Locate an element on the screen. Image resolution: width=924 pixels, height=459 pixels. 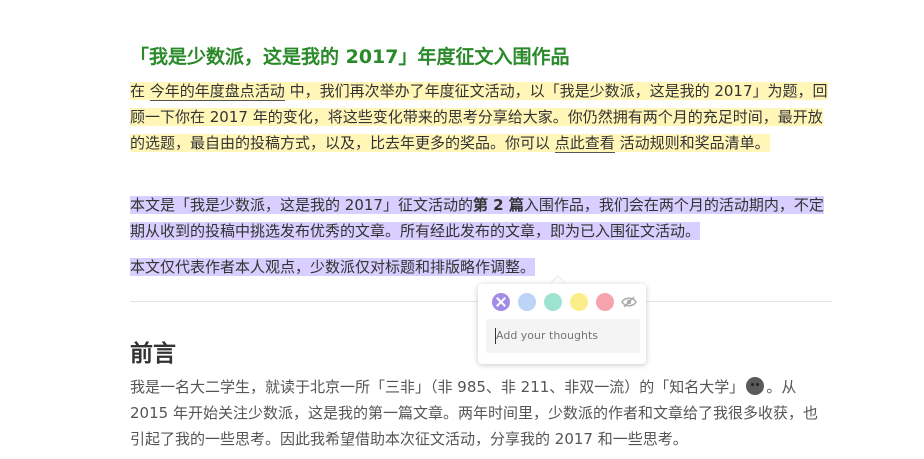
color-swatch-green is located at coordinates (553, 302).